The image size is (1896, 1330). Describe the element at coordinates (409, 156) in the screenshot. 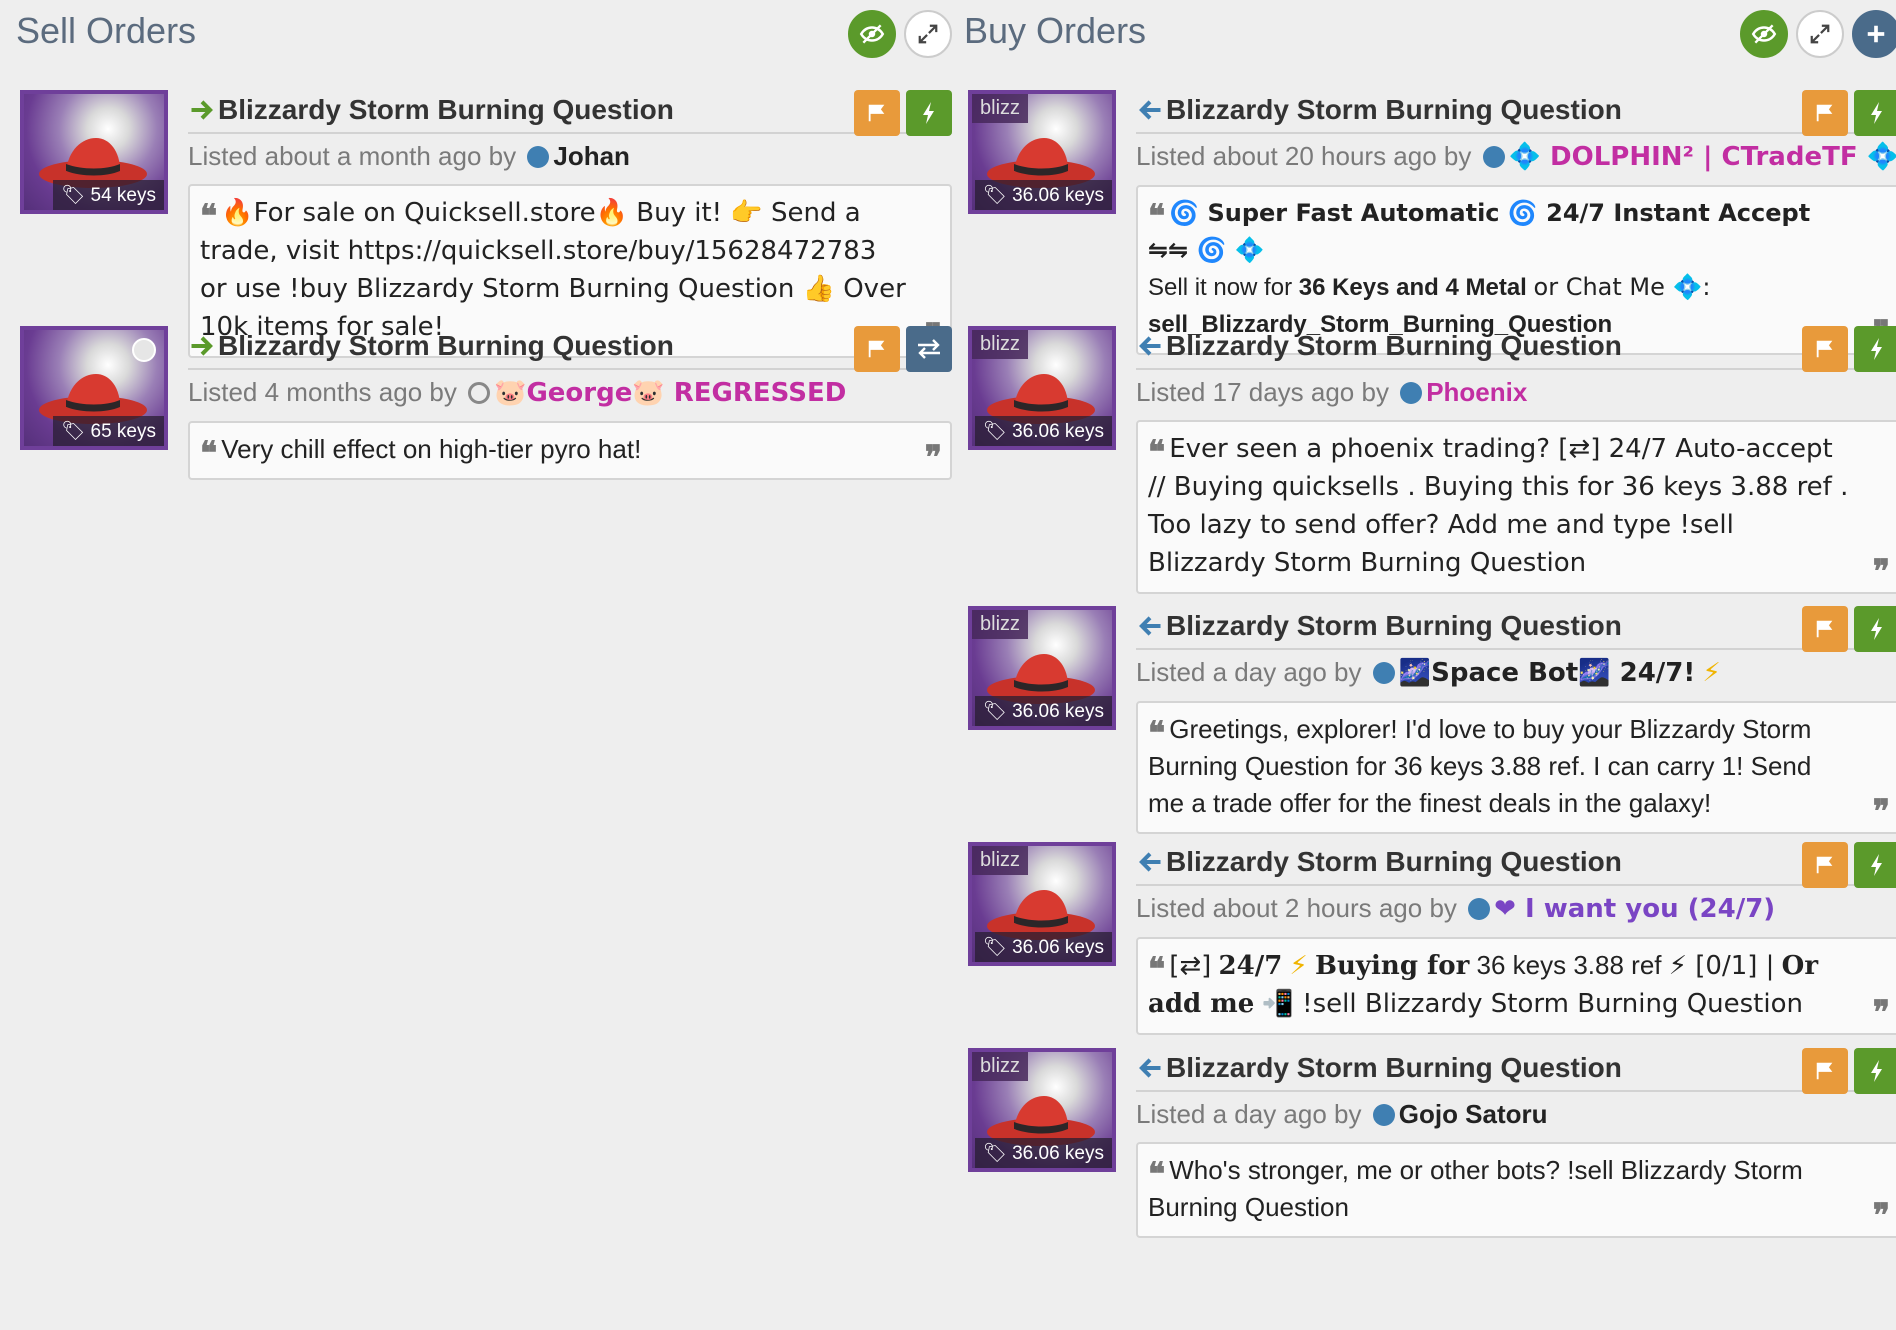

I see `listing-meta: Listed about a month ago by Johan` at that location.